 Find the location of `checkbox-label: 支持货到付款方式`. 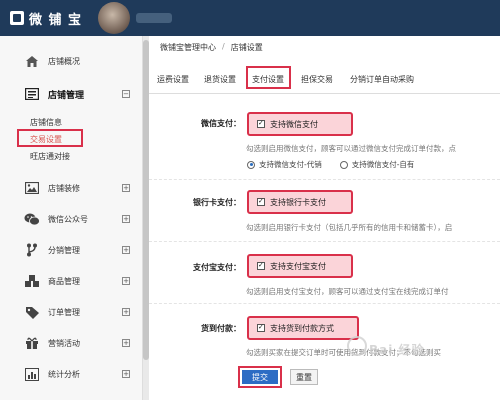

checkbox-label: 支持货到付款方式 is located at coordinates (302, 328).